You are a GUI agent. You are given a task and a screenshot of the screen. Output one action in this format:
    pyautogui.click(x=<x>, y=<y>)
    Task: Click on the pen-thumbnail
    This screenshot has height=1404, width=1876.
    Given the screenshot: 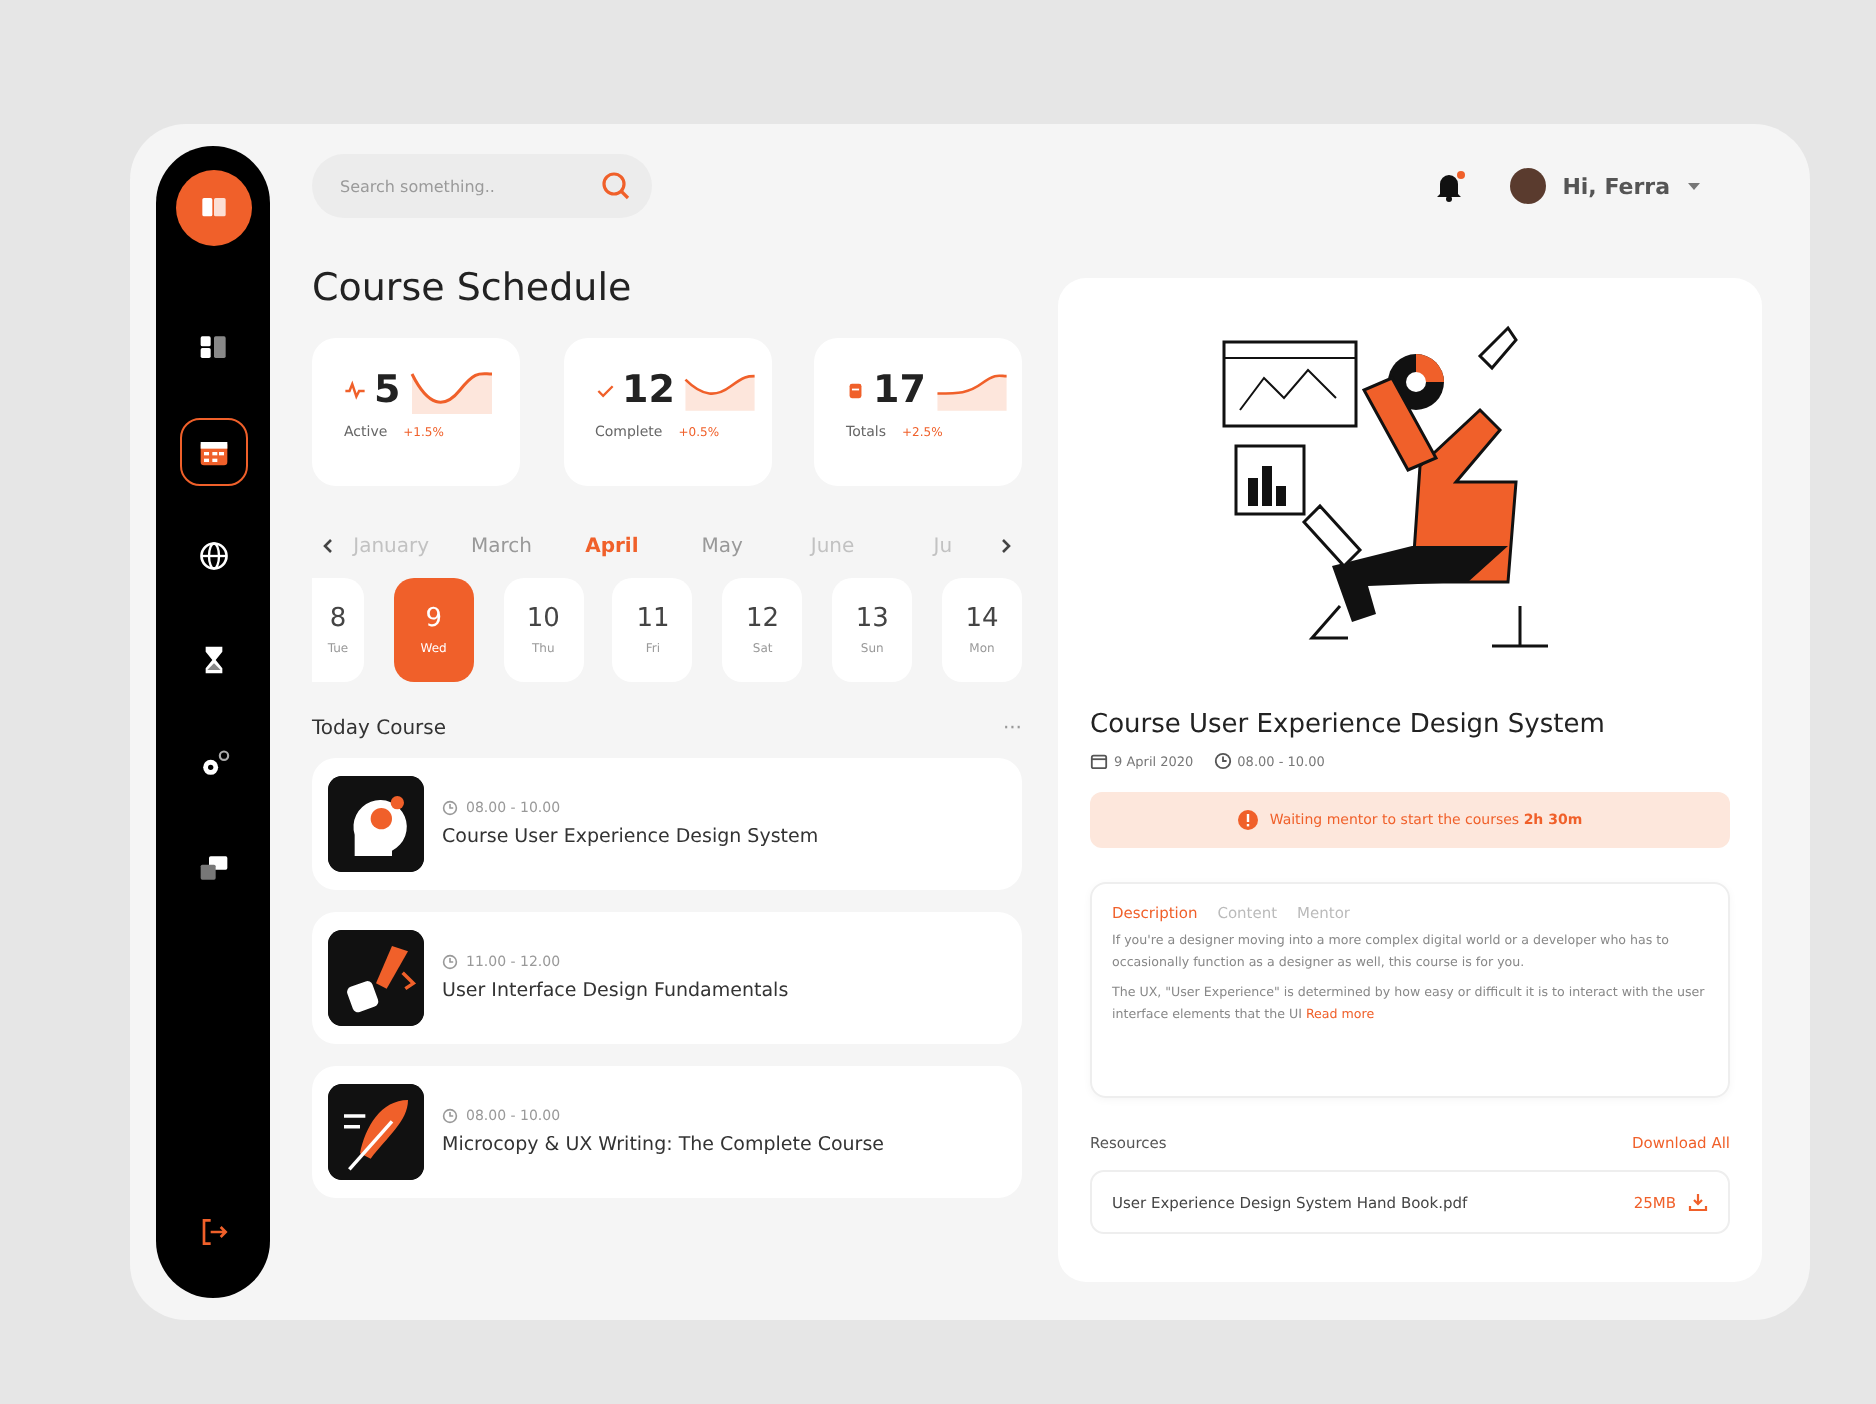 What is the action you would take?
    pyautogui.click(x=376, y=978)
    